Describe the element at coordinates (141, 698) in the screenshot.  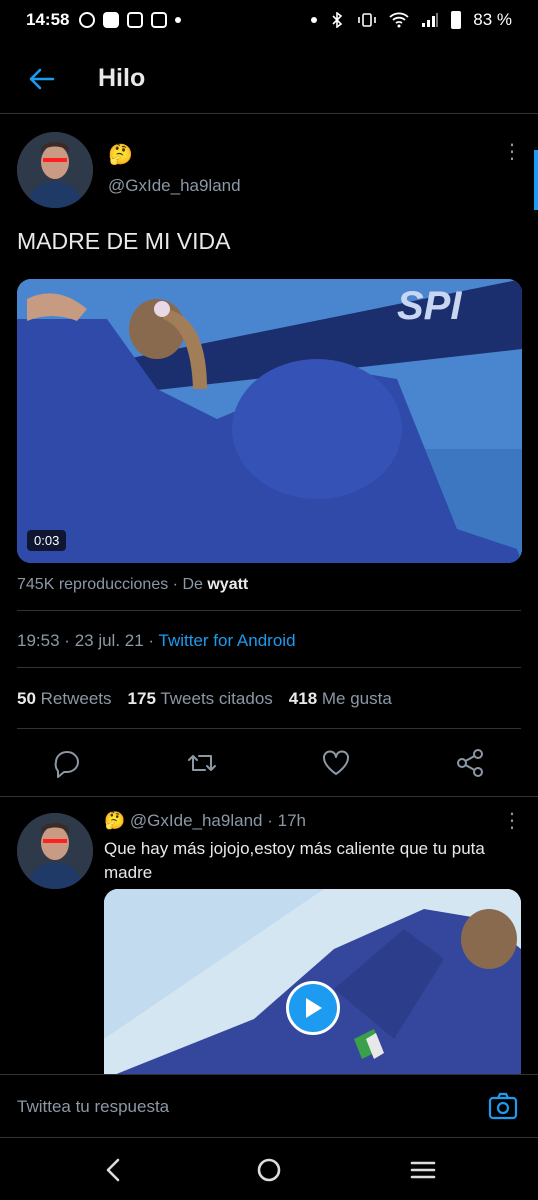
I see `quotes-count: 175` at that location.